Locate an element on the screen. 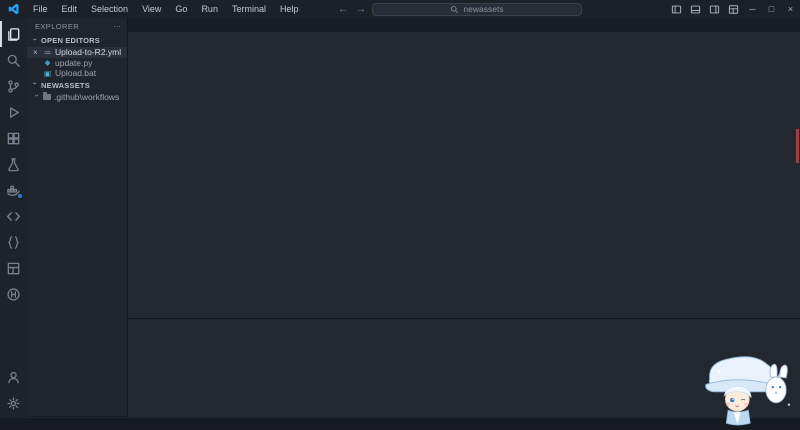 The image size is (800, 430). run-debug-icon is located at coordinates (13, 112).